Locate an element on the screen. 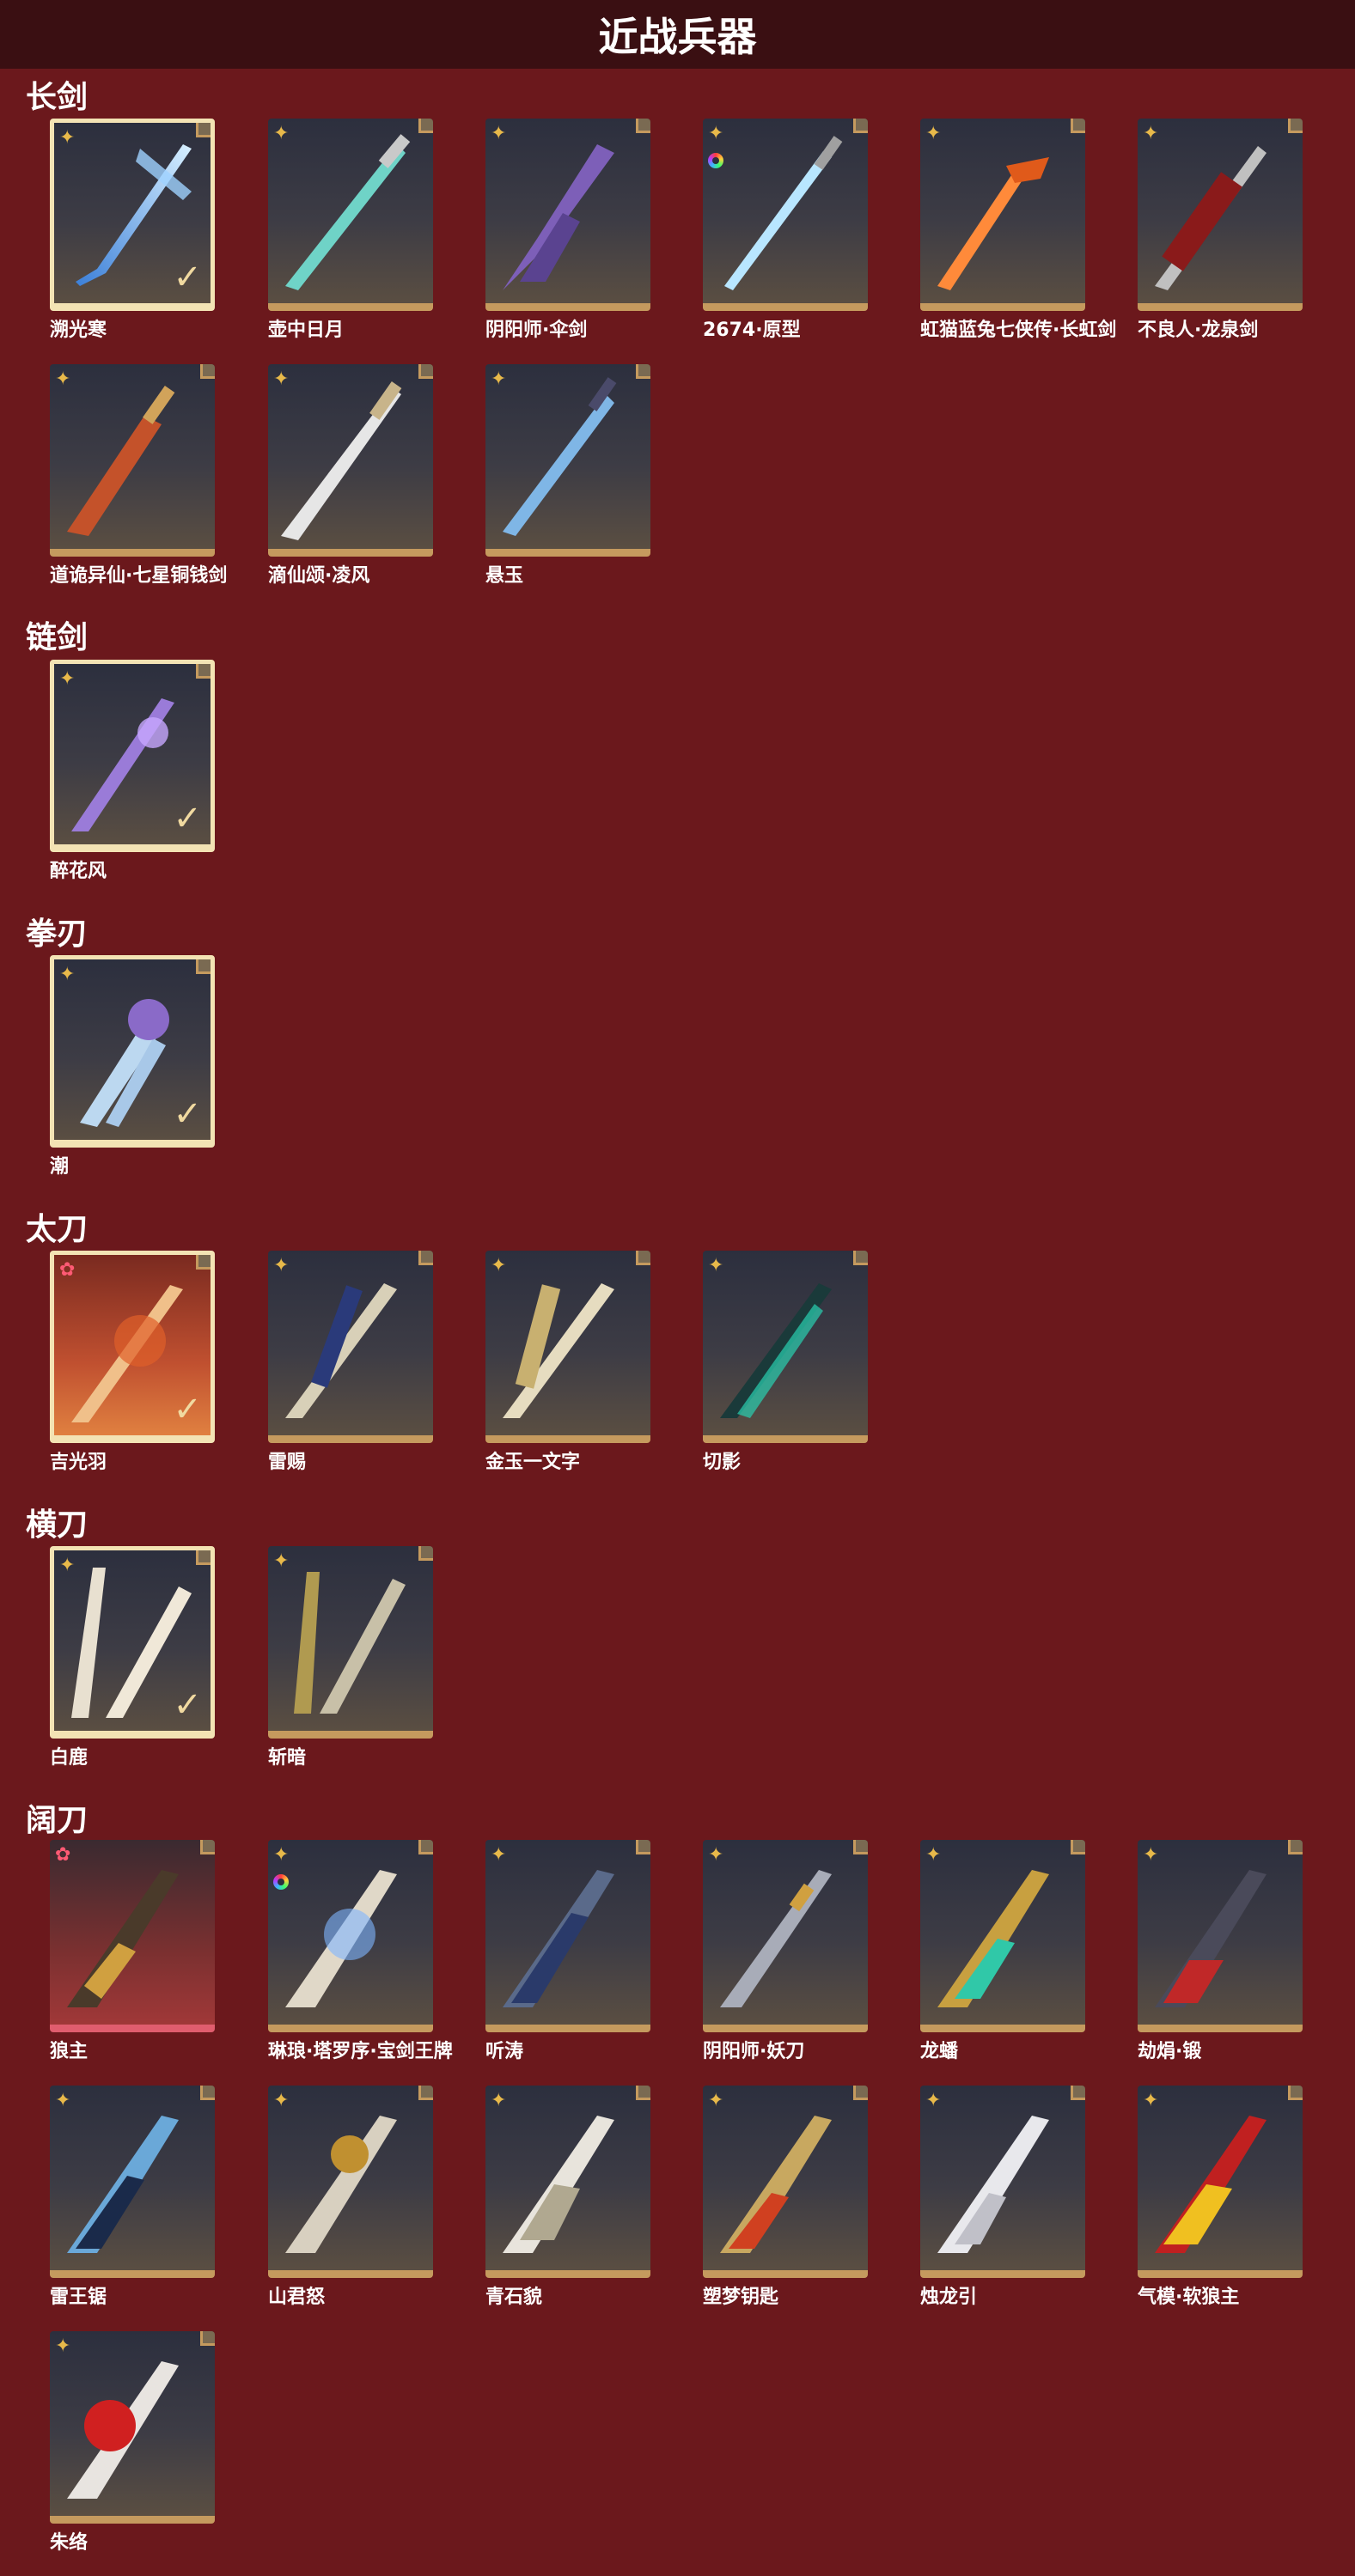  weapon-card: ✦ 塑梦钥匙 is located at coordinates (785, 2197).